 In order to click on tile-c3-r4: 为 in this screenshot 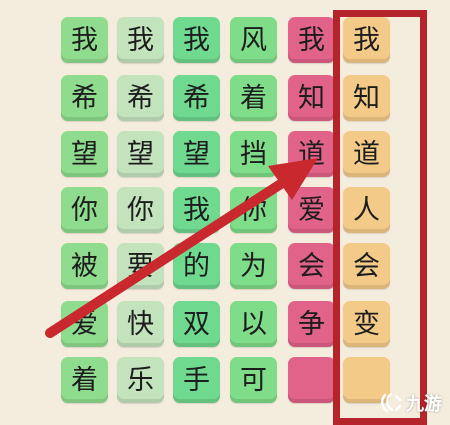, I will do `click(253, 266)`.